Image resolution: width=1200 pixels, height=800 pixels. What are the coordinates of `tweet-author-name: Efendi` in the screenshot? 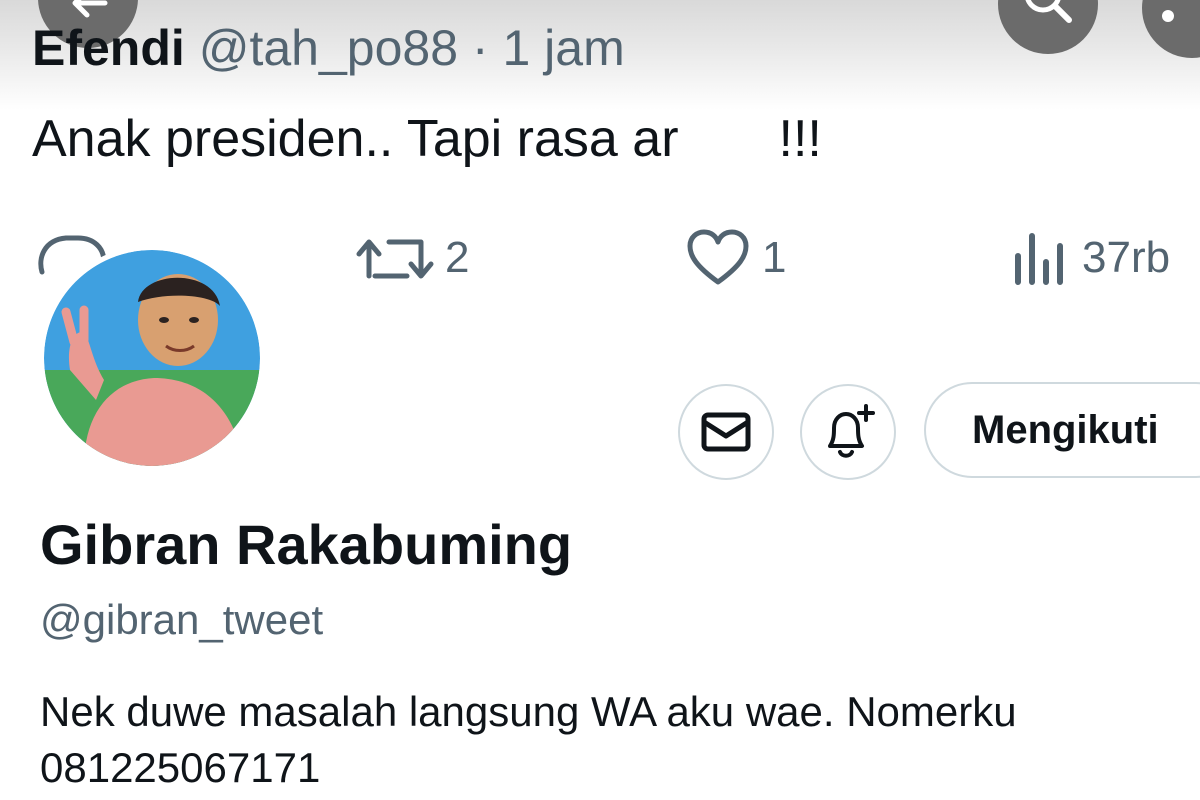 It's located at (108, 48).